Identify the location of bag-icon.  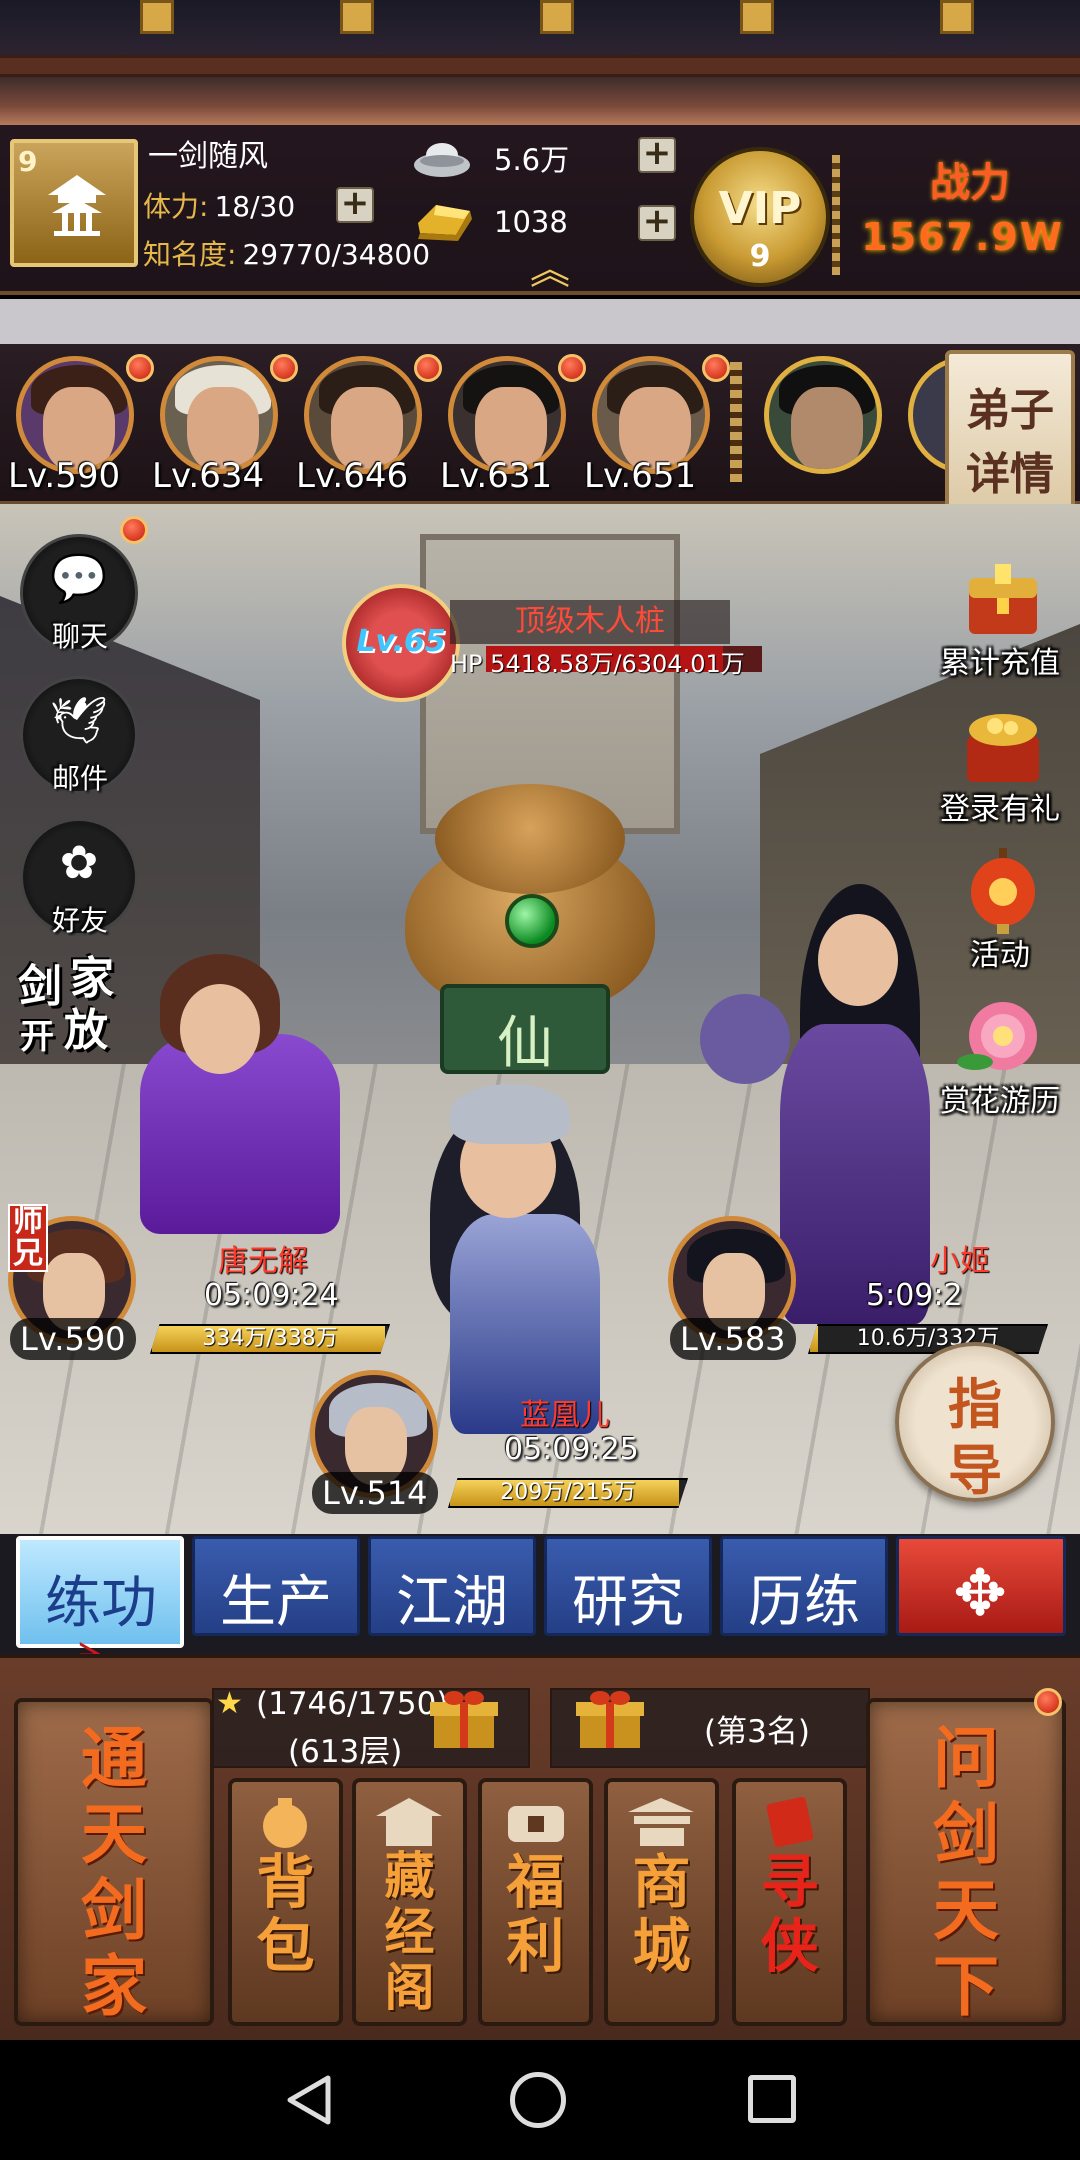
(285, 1823).